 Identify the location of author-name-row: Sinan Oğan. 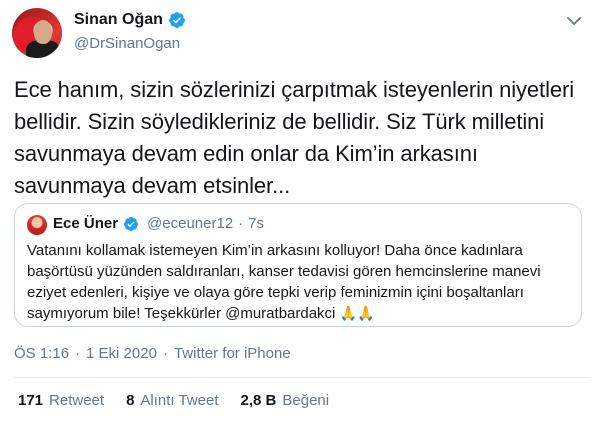
(130, 20).